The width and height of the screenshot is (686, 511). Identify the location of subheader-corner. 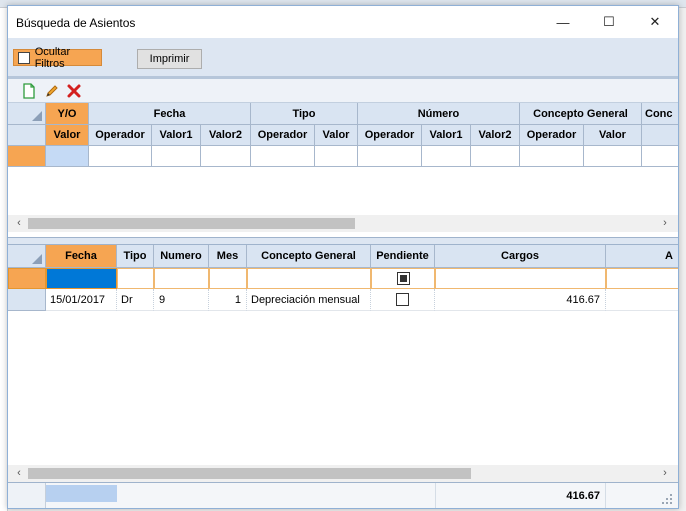
(27, 135).